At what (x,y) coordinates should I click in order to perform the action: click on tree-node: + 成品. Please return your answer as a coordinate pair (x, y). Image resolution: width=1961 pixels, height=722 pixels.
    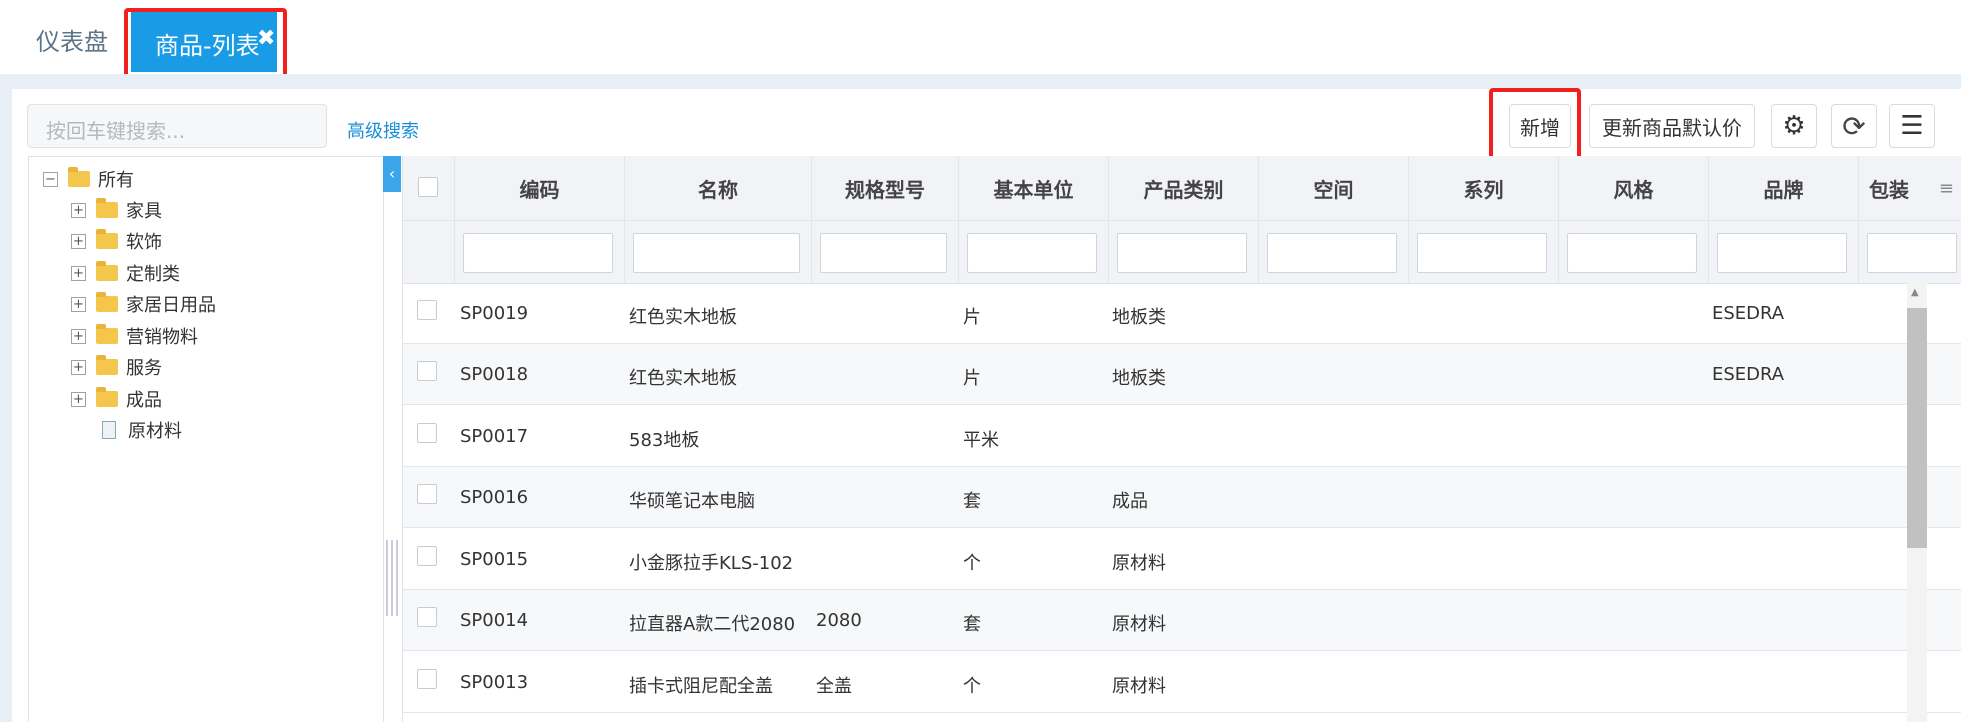
    Looking at the image, I should click on (116, 399).